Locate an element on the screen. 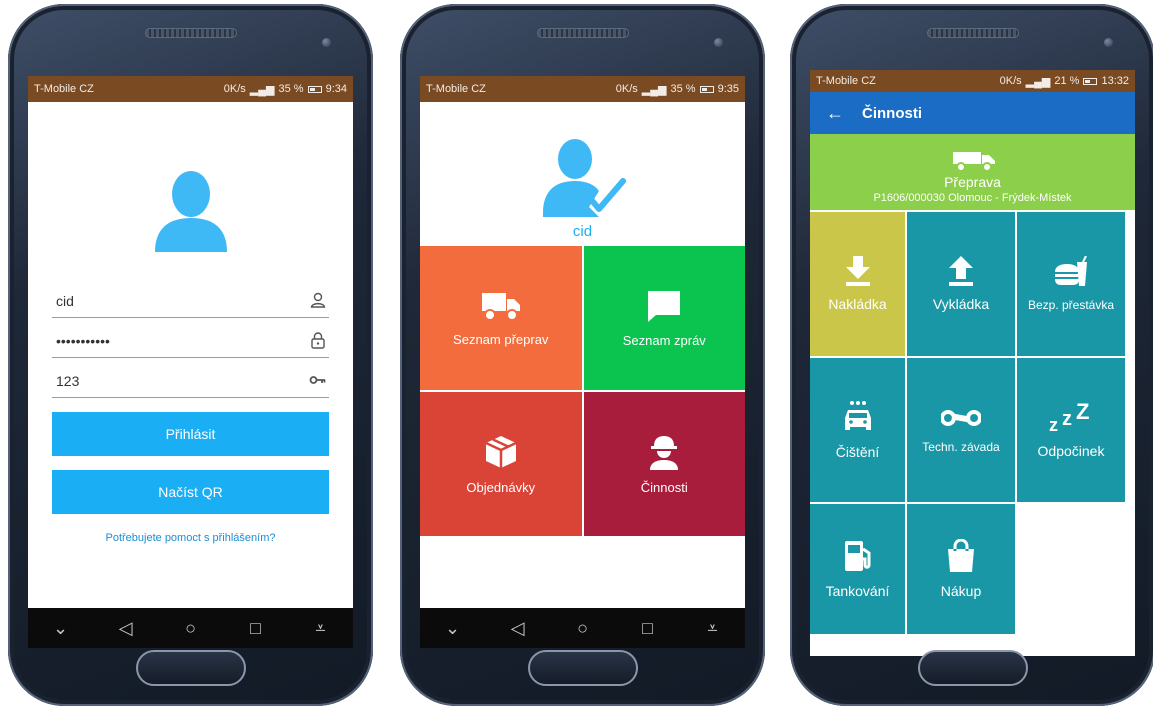 This screenshot has height=711, width=1153. password-input is located at coordinates (190, 341).